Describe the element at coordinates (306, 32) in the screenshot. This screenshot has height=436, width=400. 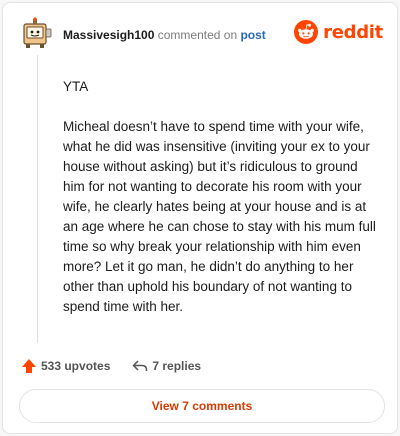
I see `reddit-snoo-icon` at that location.